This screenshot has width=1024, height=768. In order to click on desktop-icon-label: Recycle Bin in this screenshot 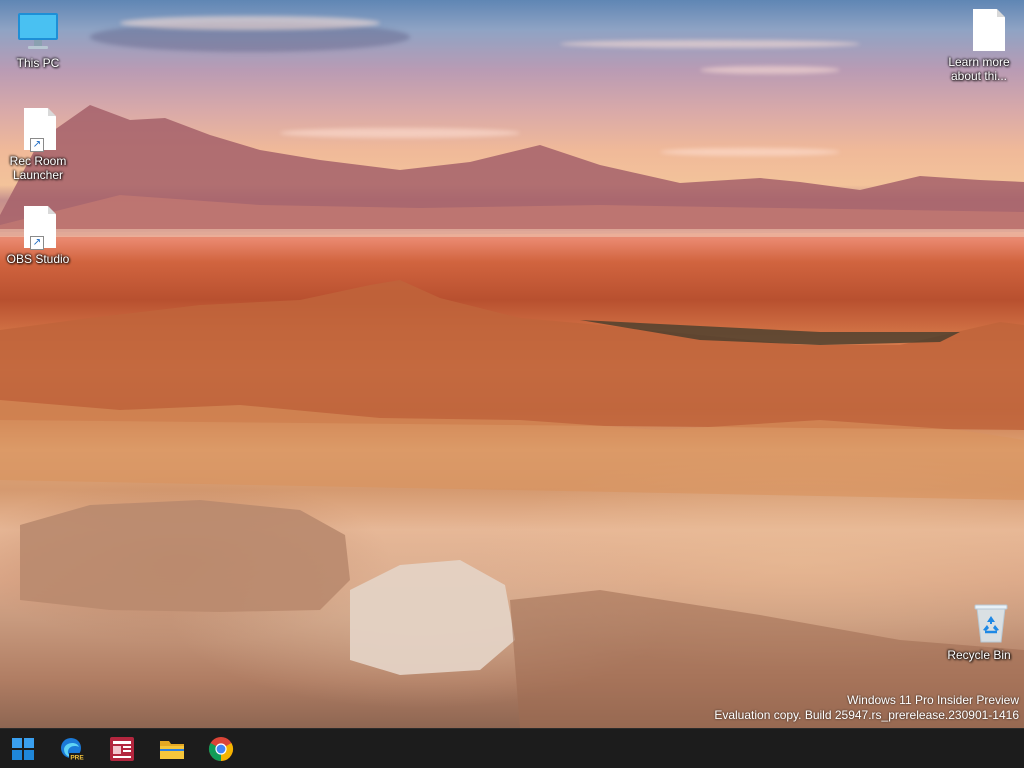, I will do `click(979, 655)`.